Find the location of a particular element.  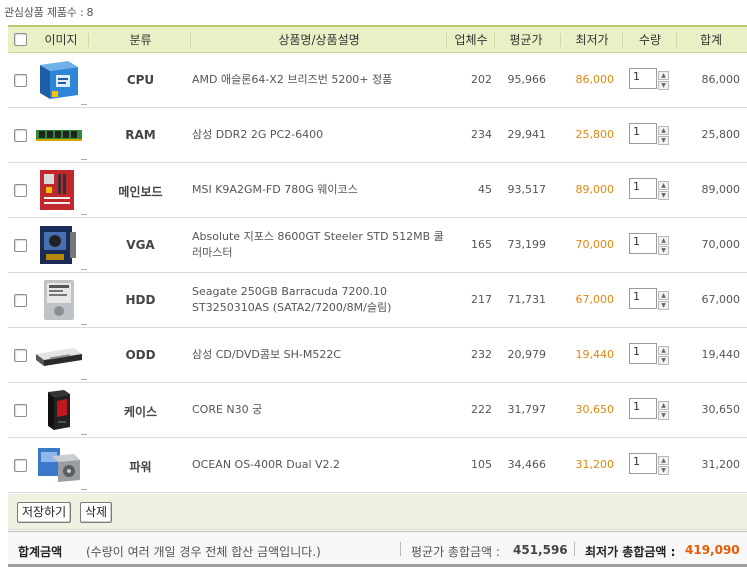

row-sellers: 232 is located at coordinates (481, 354).